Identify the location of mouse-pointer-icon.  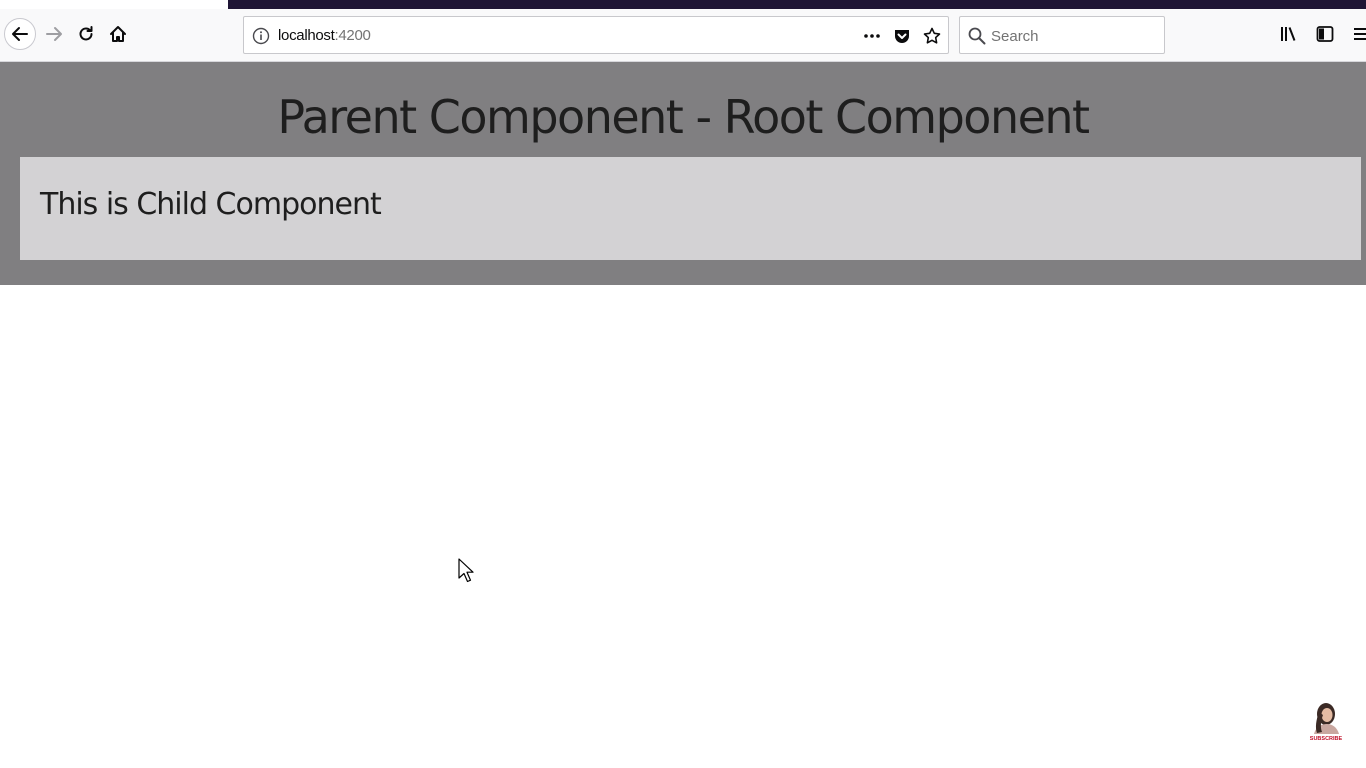
(466, 570).